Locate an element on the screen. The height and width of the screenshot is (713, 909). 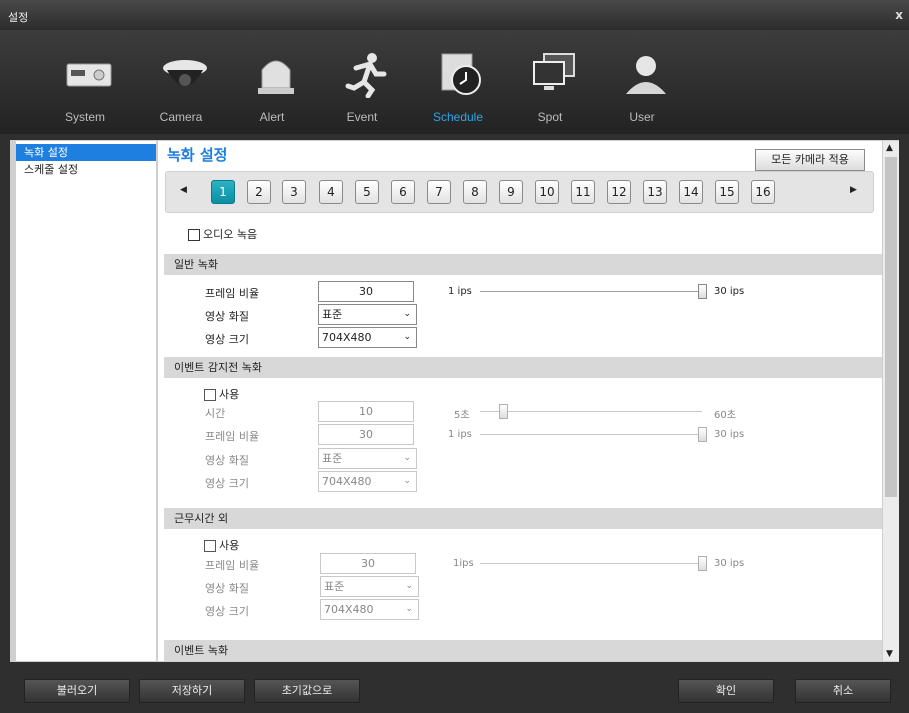
channel-button-14: 14 is located at coordinates (691, 192).